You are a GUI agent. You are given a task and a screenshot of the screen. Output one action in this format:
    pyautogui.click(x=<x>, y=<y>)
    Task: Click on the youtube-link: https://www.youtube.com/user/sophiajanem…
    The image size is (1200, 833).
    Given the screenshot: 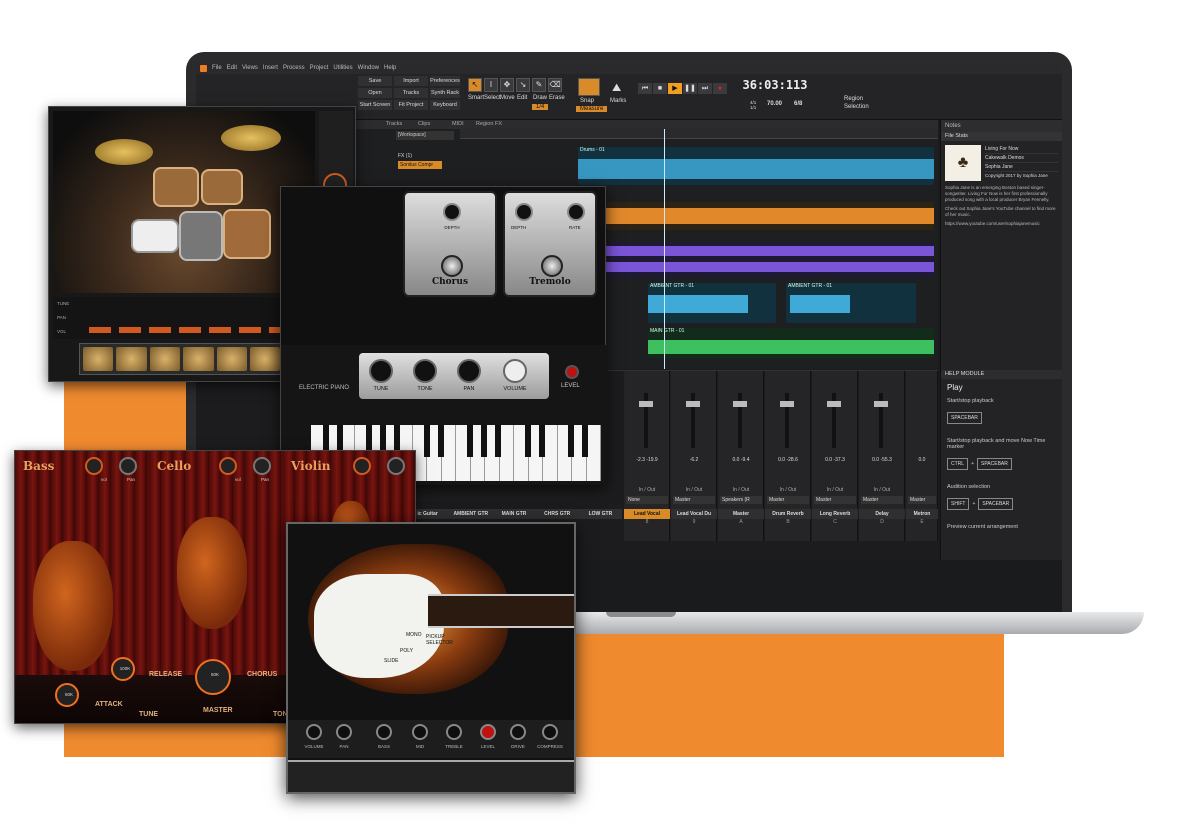 What is the action you would take?
    pyautogui.click(x=1001, y=224)
    